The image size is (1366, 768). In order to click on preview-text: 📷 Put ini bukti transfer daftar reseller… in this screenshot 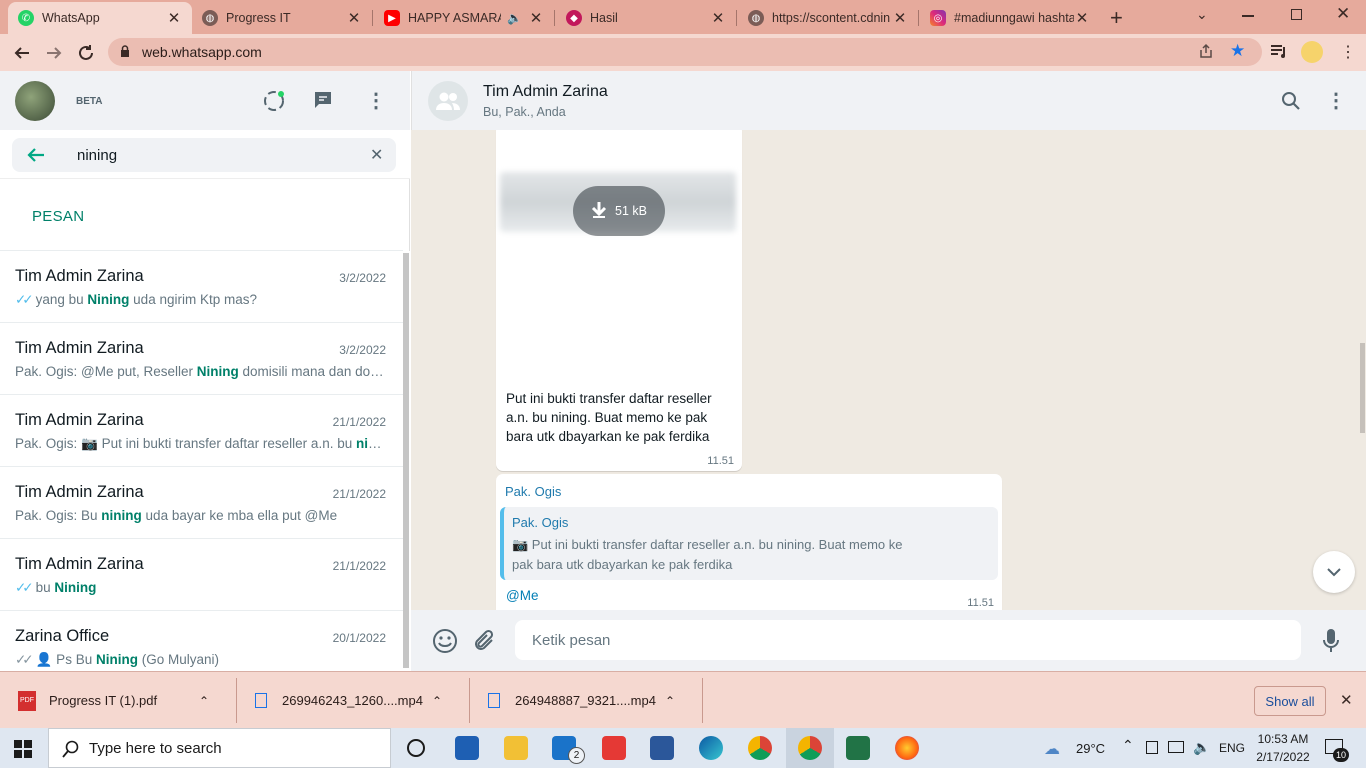, I will do `click(218, 443)`.